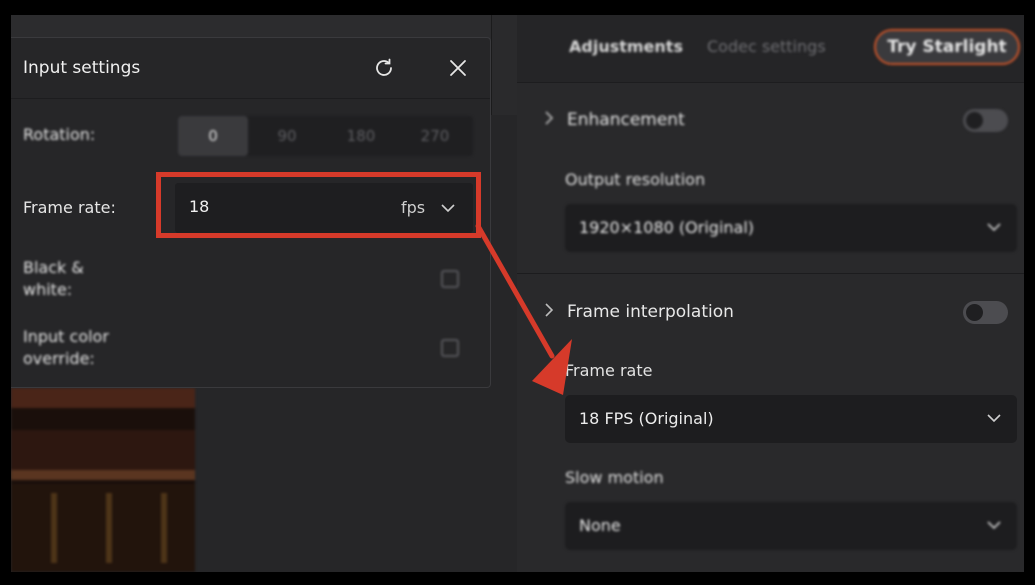  Describe the element at coordinates (213, 136) in the screenshot. I see `rotation-option-0: 0` at that location.